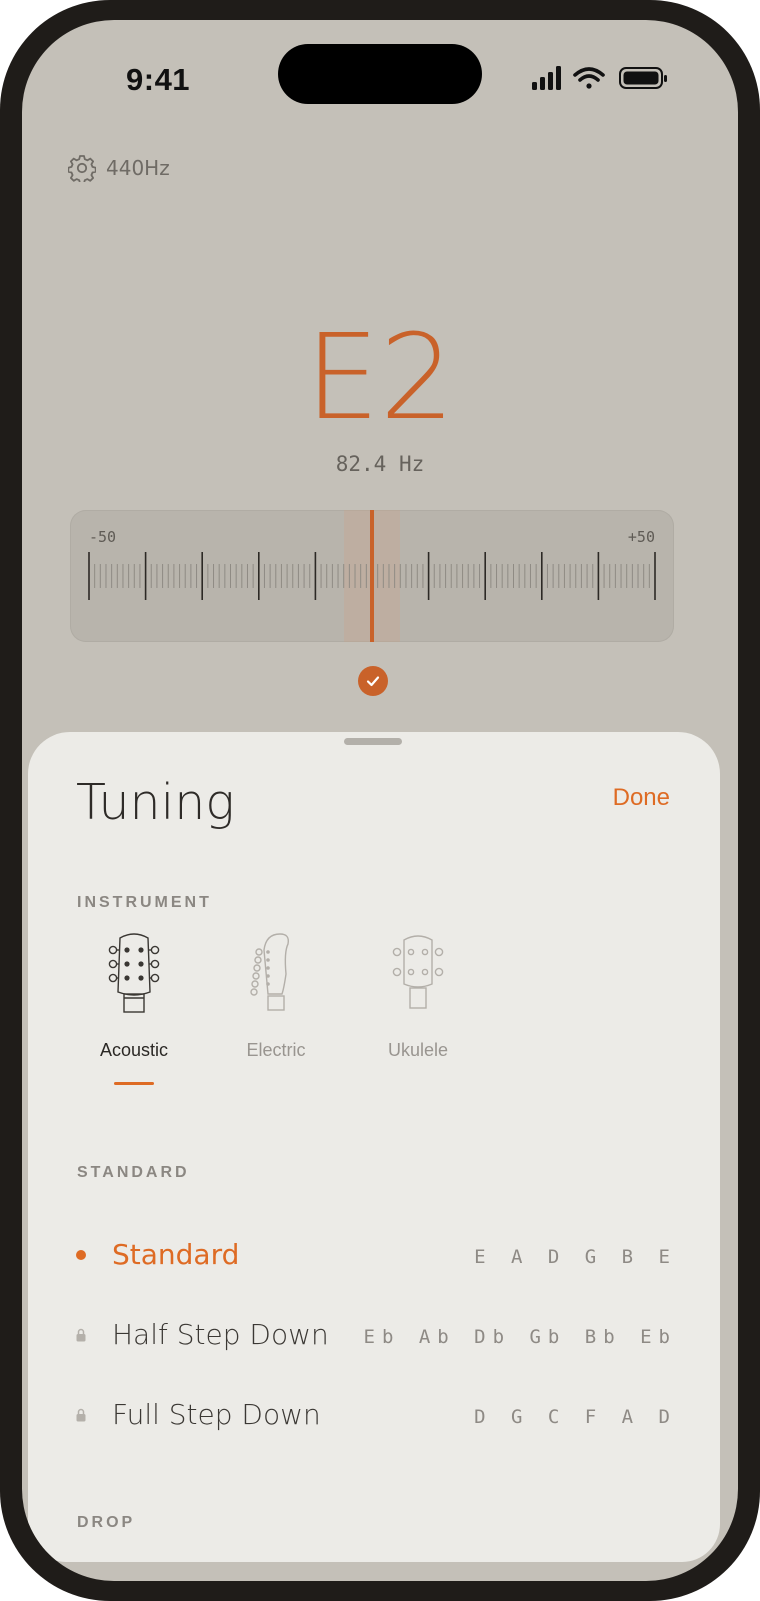 The image size is (760, 1601). Describe the element at coordinates (270, 972) in the screenshot. I see `electric-headstock-icon` at that location.